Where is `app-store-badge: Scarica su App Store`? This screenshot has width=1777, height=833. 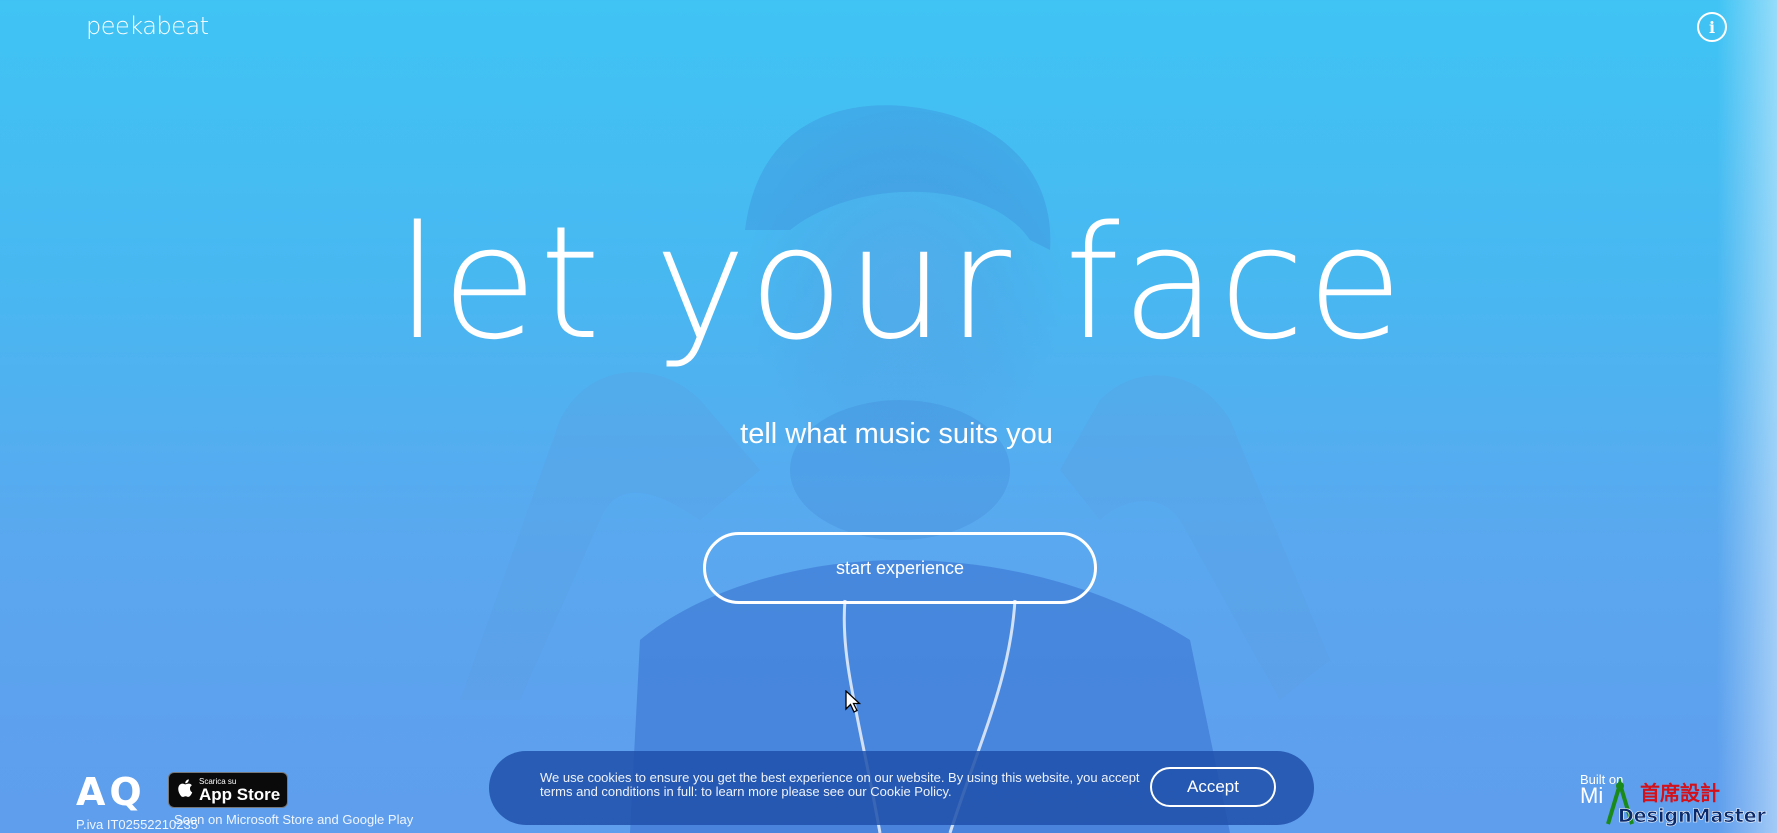 app-store-badge: Scarica su App Store is located at coordinates (228, 790).